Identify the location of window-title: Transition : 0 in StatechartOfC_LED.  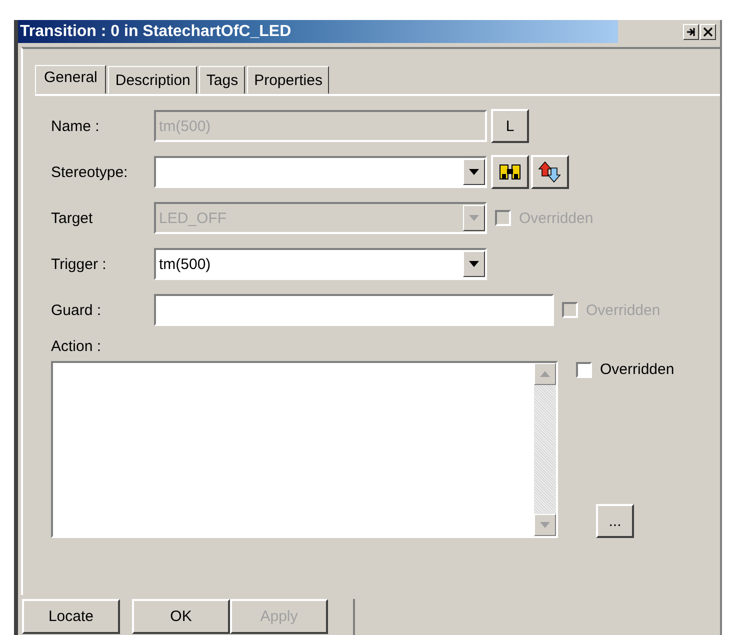
(318, 31).